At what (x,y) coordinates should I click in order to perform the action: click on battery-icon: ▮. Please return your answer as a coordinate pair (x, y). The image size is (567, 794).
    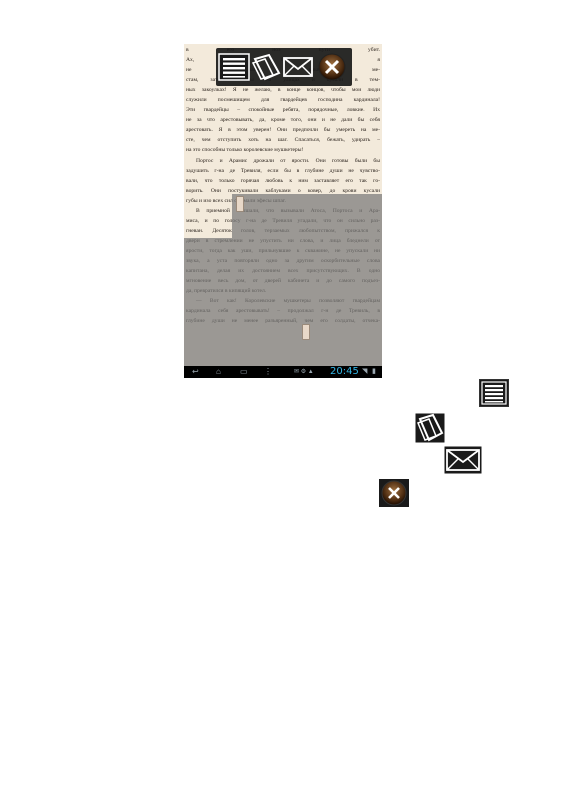
    Looking at the image, I should click on (374, 371).